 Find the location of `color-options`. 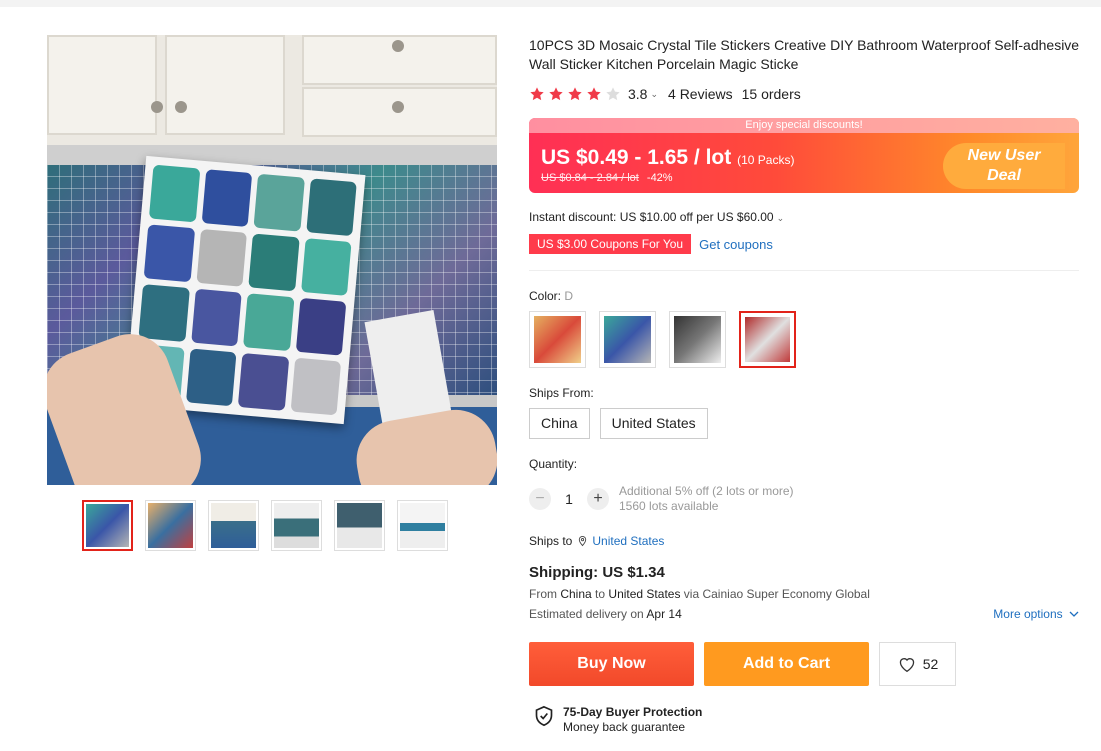

color-options is located at coordinates (662, 339).